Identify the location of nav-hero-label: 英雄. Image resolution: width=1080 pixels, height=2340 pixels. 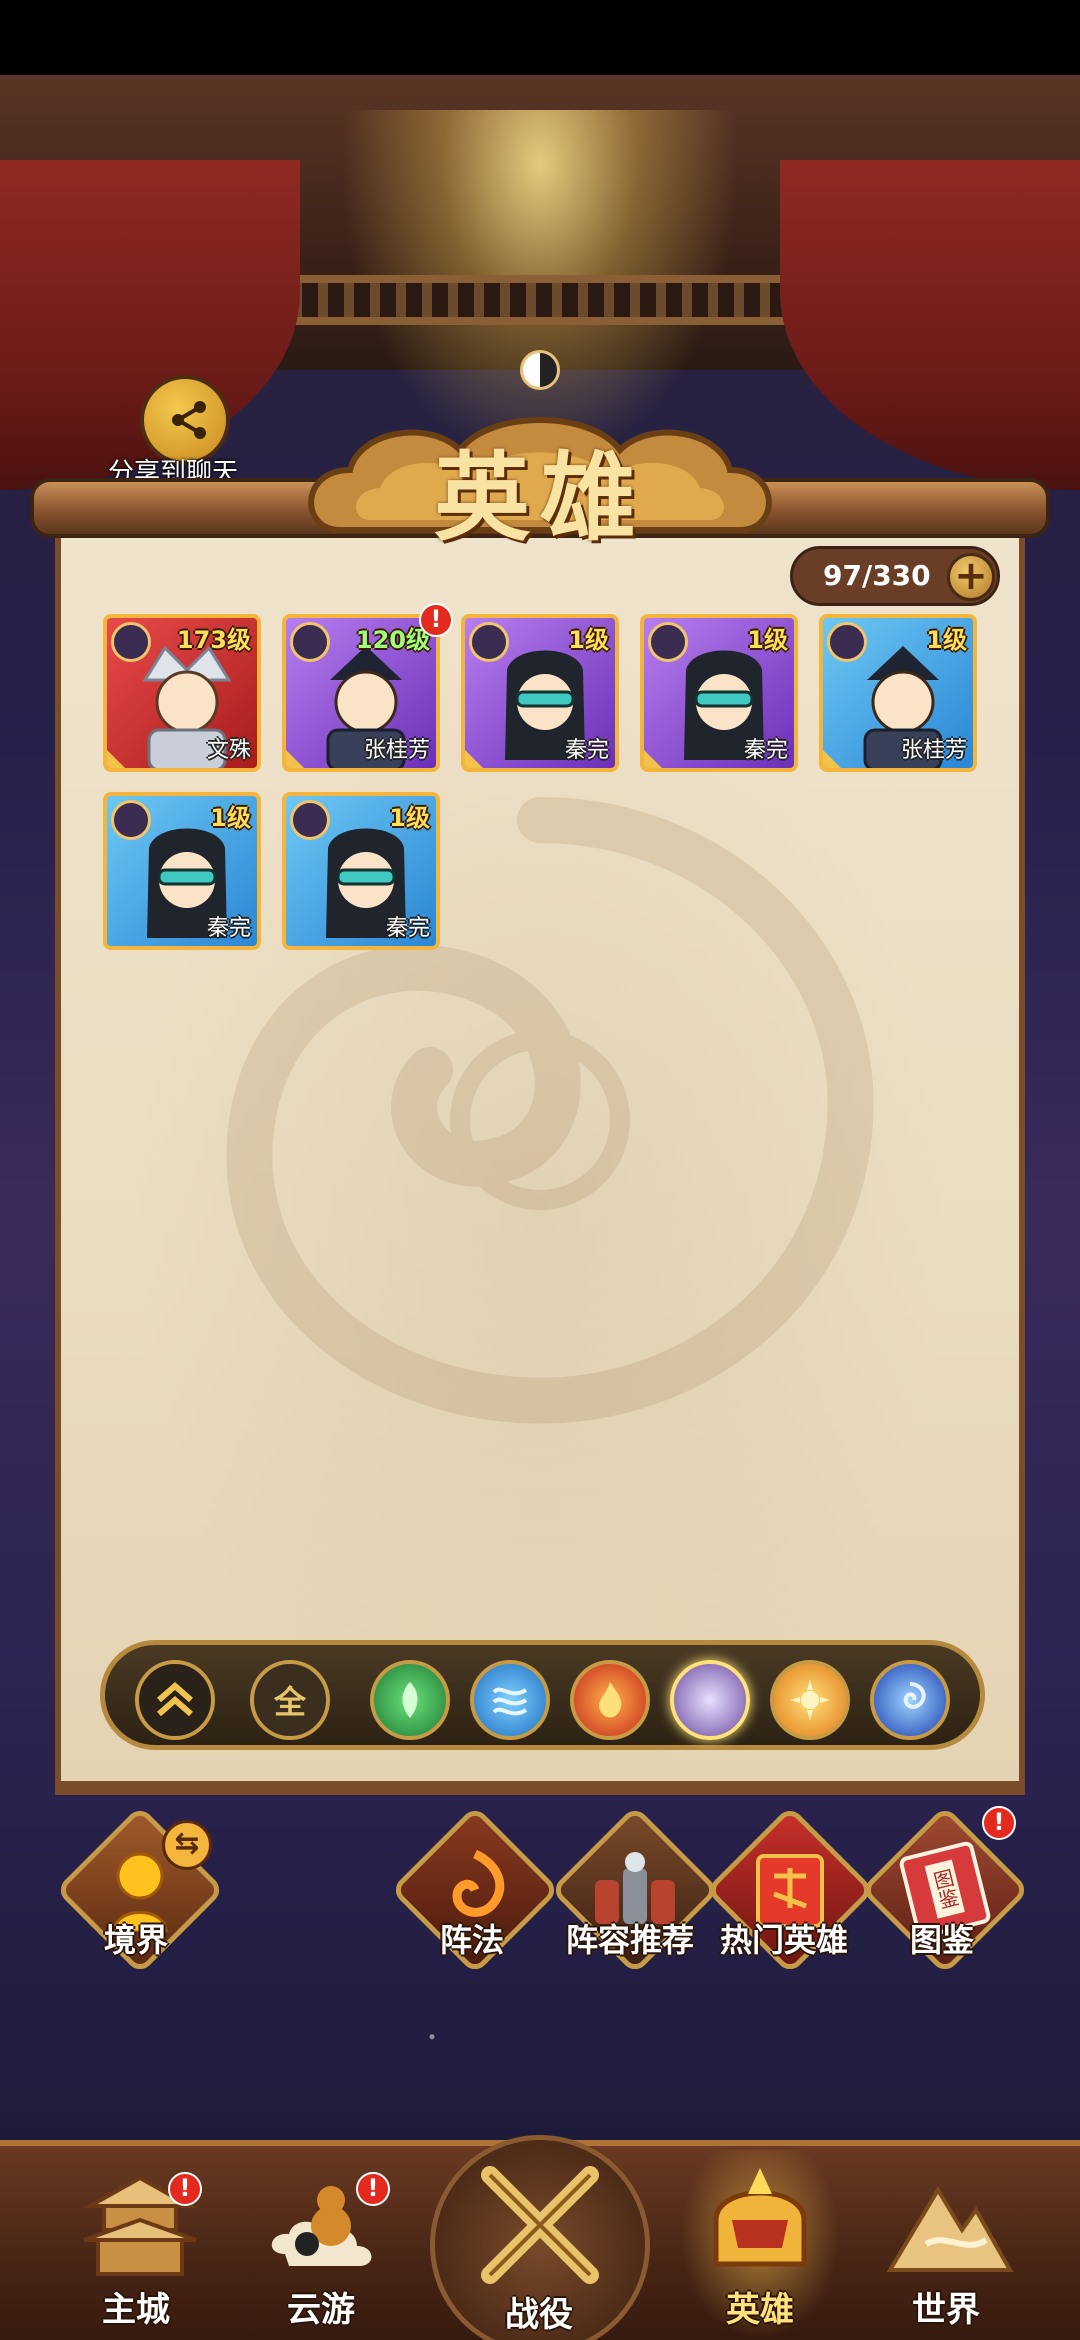
(760, 2310).